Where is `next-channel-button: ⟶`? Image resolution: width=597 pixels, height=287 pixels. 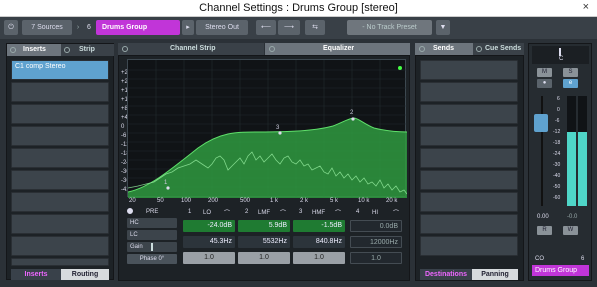
next-channel-button: ⟶ is located at coordinates (289, 27).